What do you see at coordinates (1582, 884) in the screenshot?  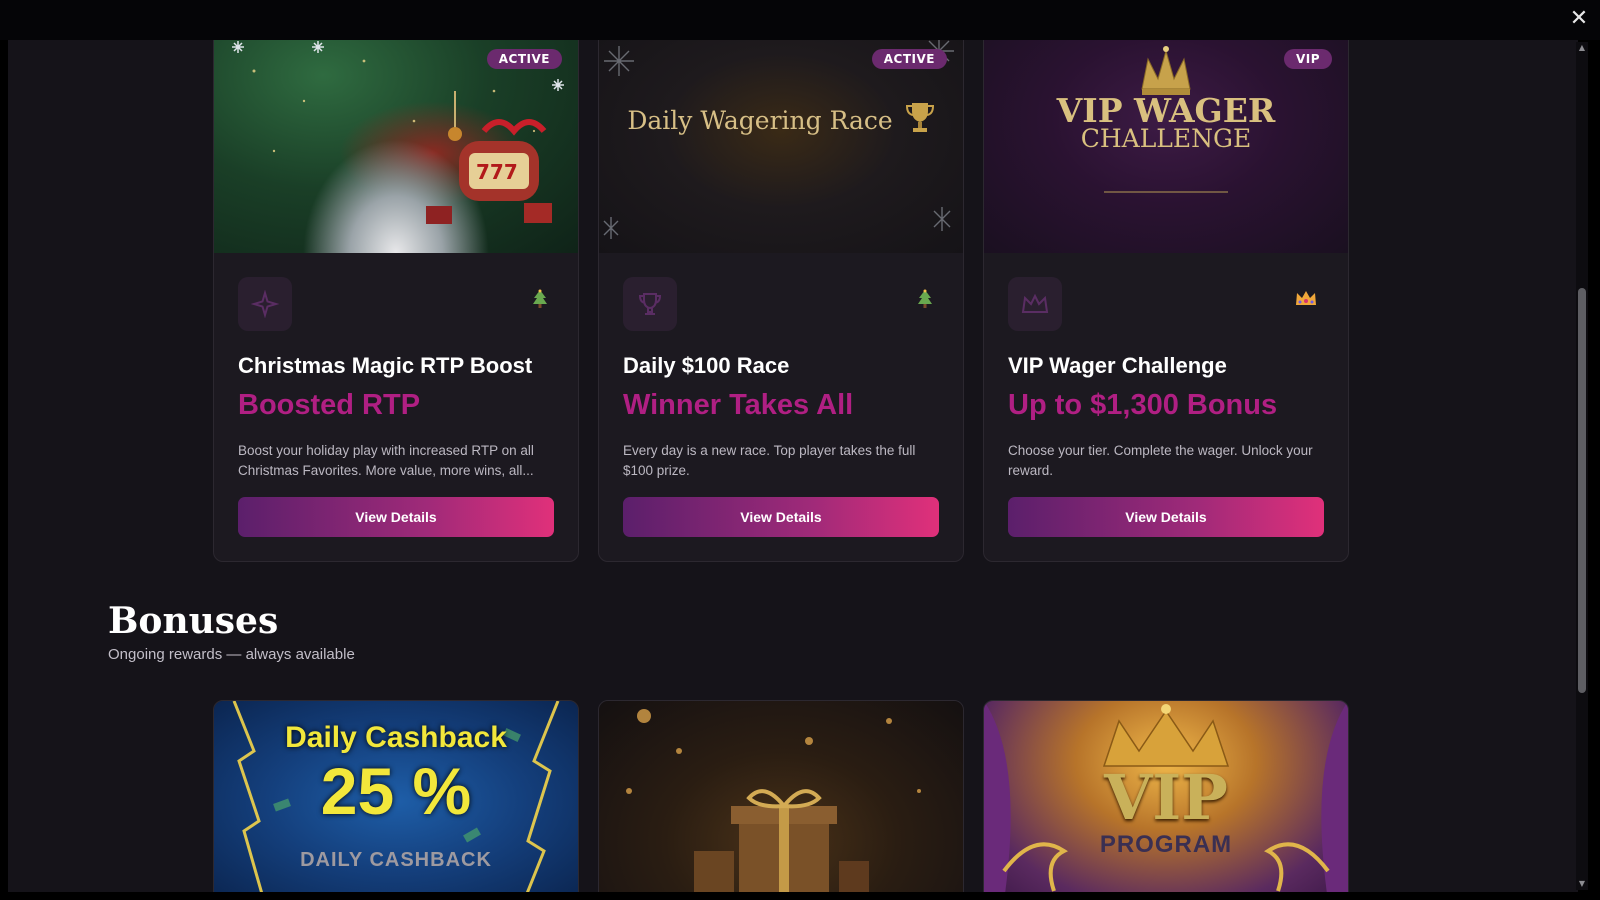 I see `scroll-down-icon: ▼` at bounding box center [1582, 884].